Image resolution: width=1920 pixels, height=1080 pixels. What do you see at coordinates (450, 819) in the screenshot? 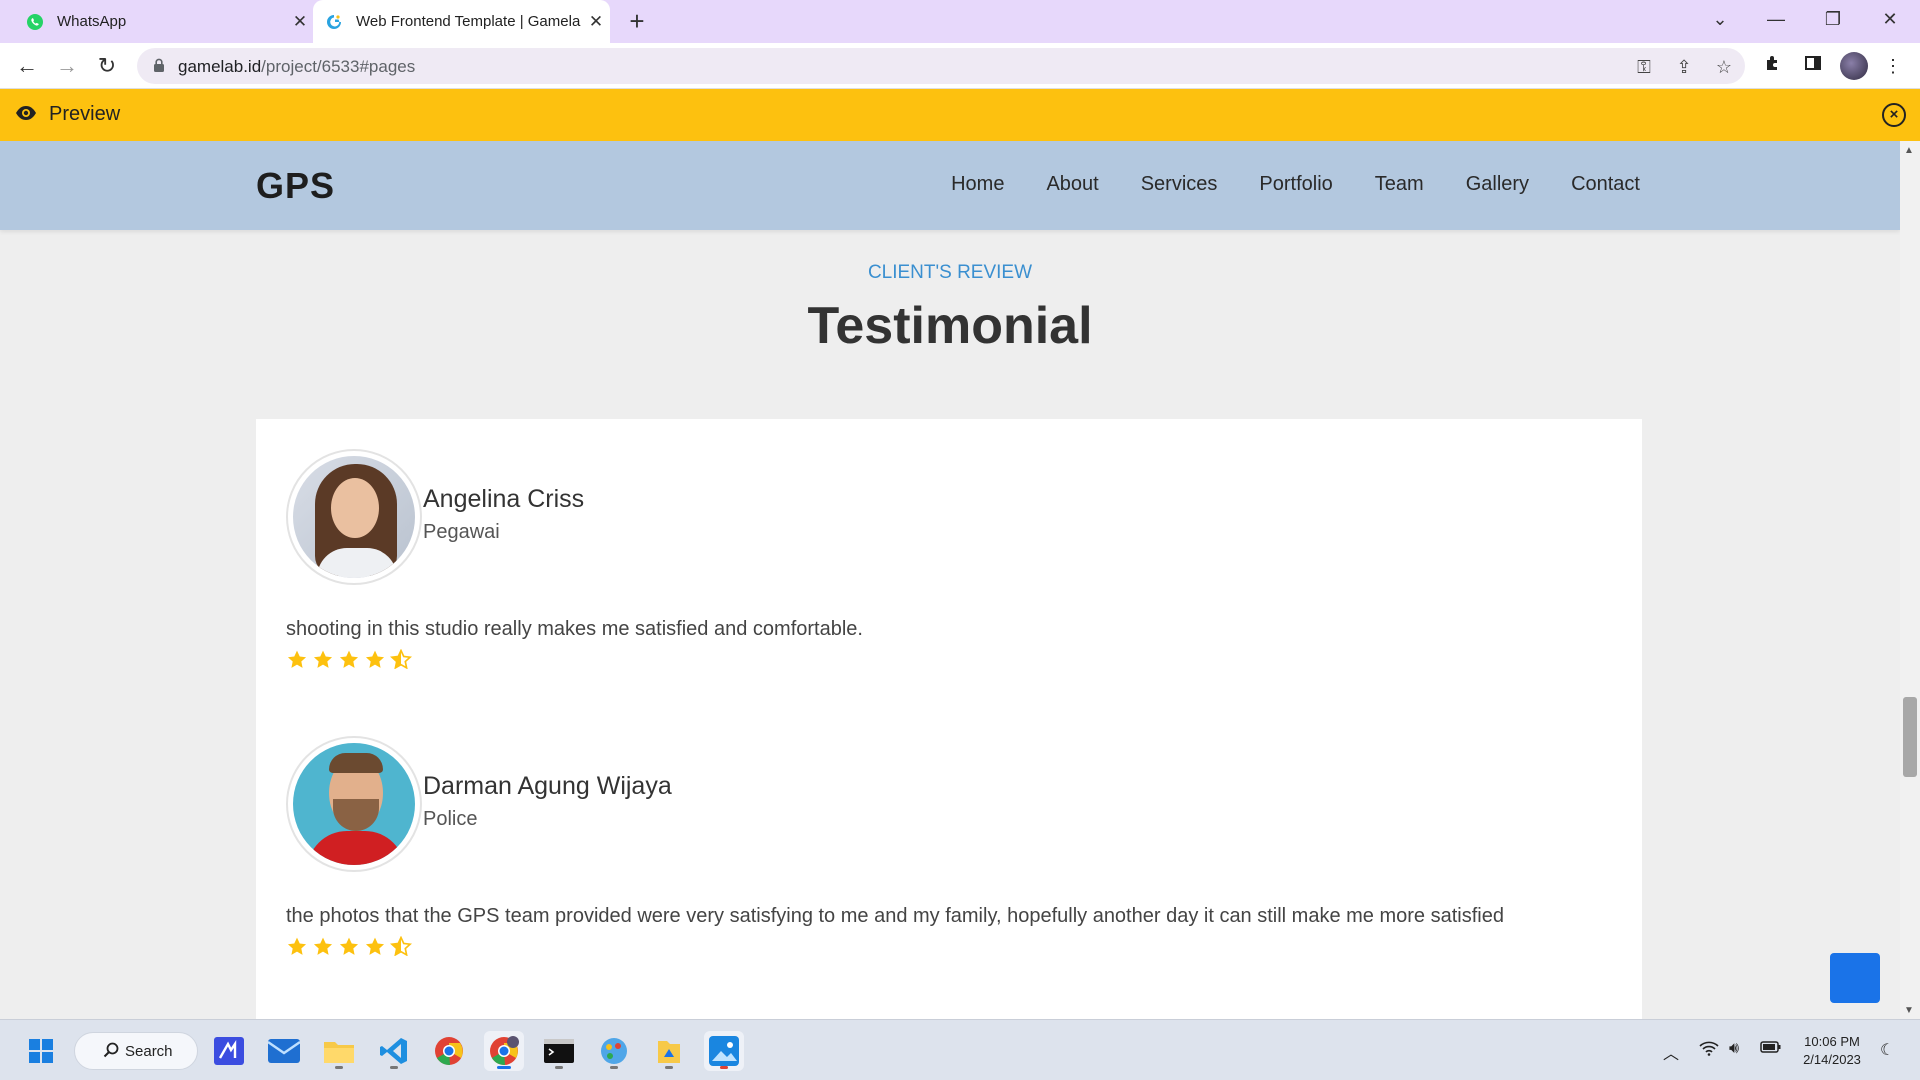
I see `reviewer-role: Police` at bounding box center [450, 819].